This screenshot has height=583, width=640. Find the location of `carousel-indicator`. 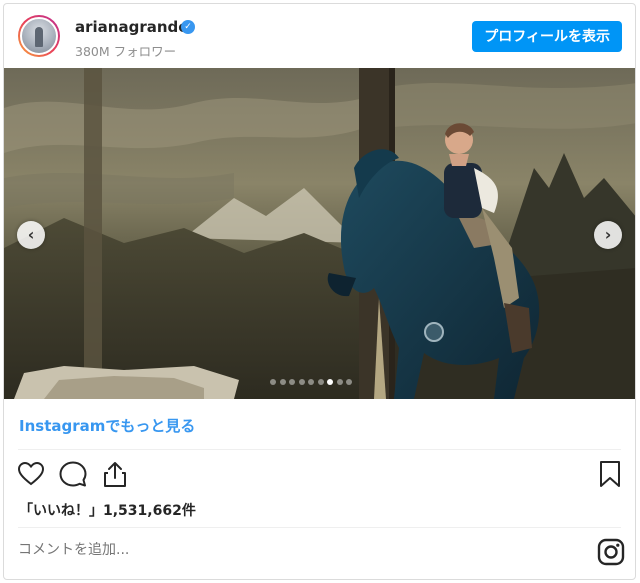

carousel-indicator is located at coordinates (313, 383).